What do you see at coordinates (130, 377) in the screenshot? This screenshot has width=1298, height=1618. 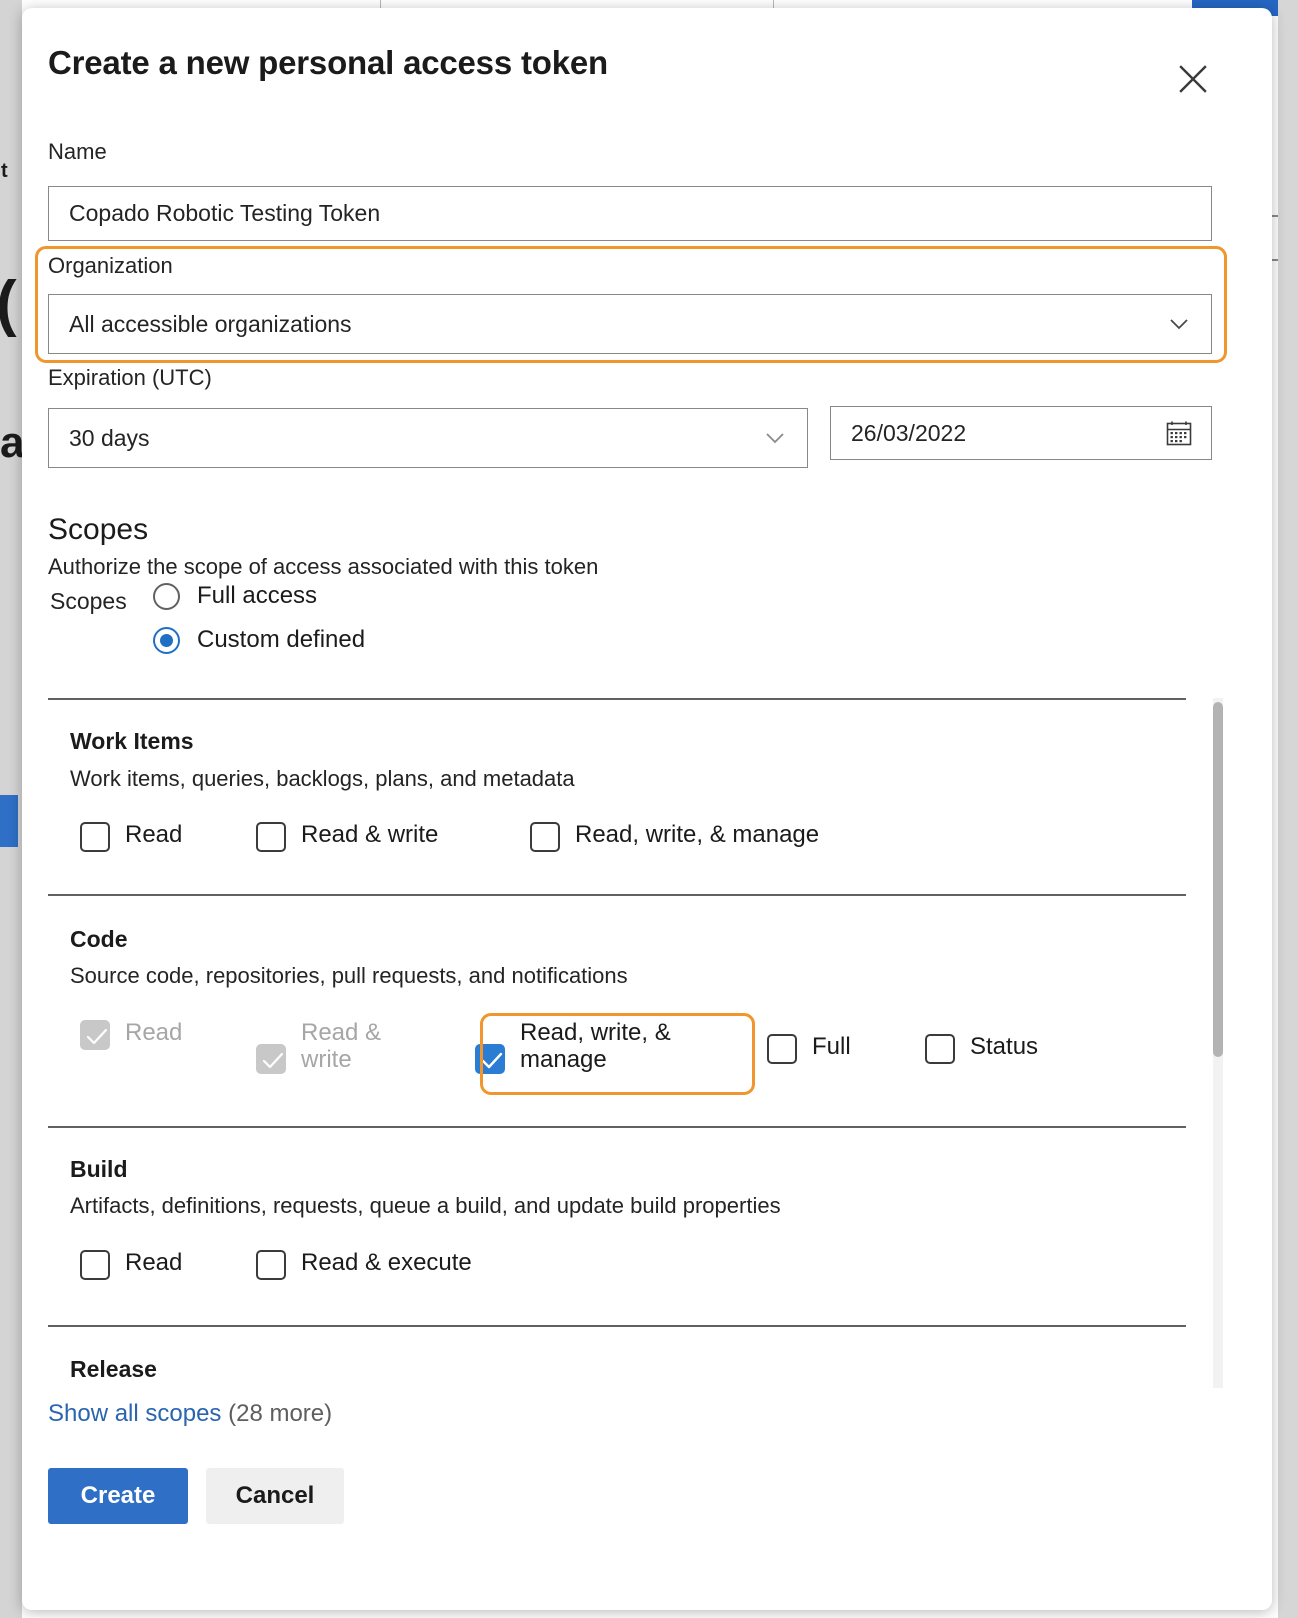 I see `expiration-label: Expiration (UTC)` at bounding box center [130, 377].